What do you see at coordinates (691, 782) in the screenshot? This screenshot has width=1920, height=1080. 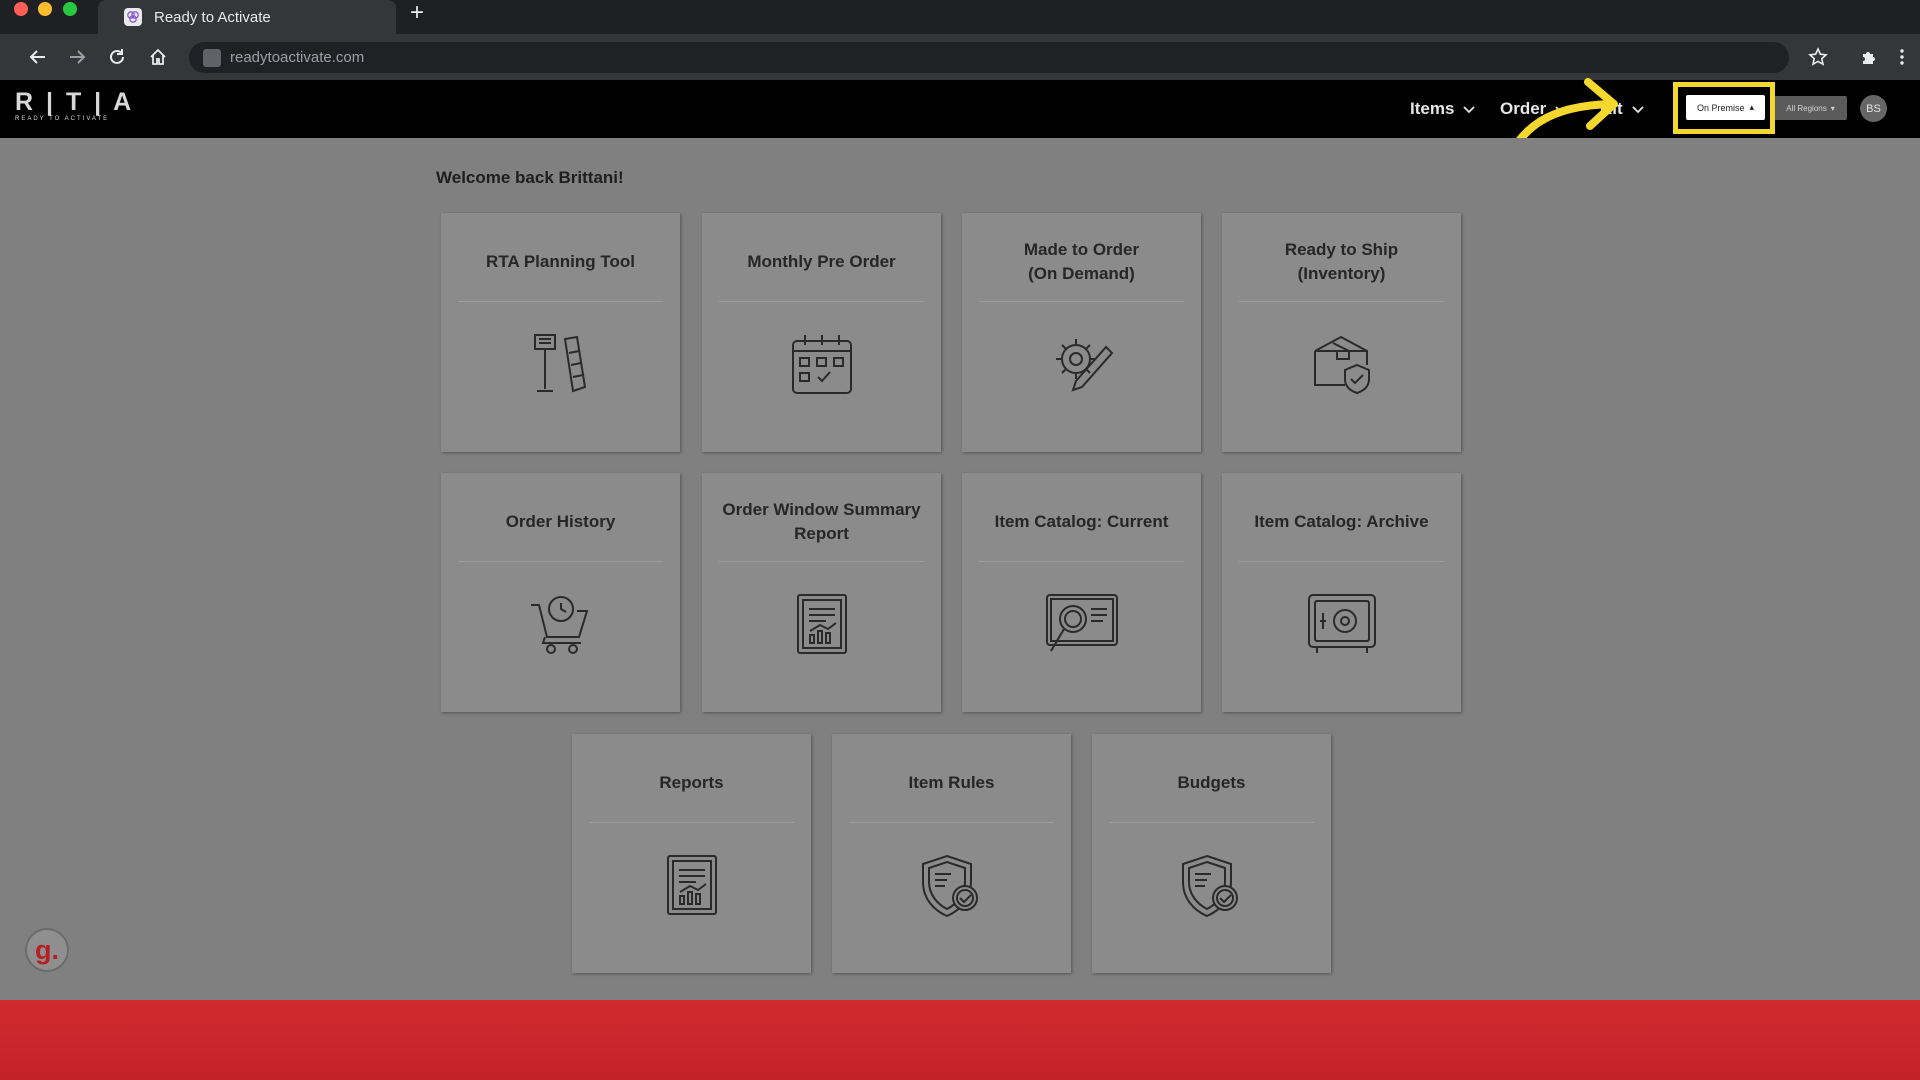 I see `card-title: Reports` at bounding box center [691, 782].